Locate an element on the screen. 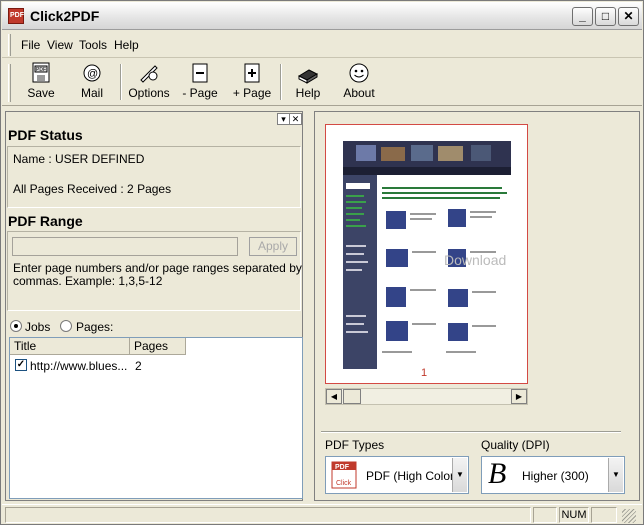 This screenshot has width=644, height=525. scroll-thumb is located at coordinates (352, 396).